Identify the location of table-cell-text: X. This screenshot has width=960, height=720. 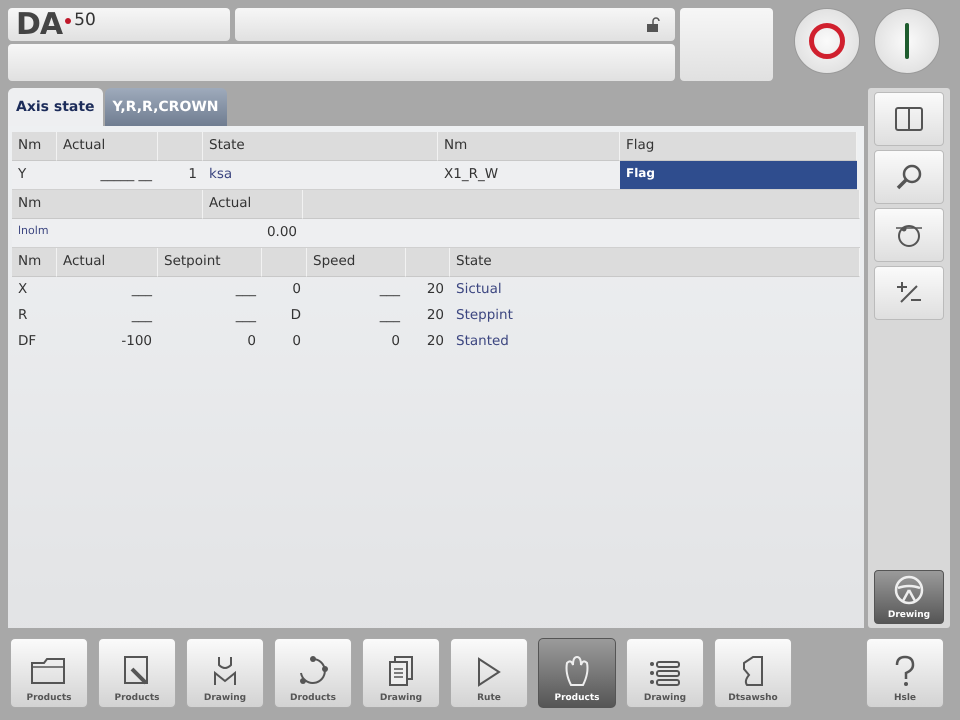
(22, 289).